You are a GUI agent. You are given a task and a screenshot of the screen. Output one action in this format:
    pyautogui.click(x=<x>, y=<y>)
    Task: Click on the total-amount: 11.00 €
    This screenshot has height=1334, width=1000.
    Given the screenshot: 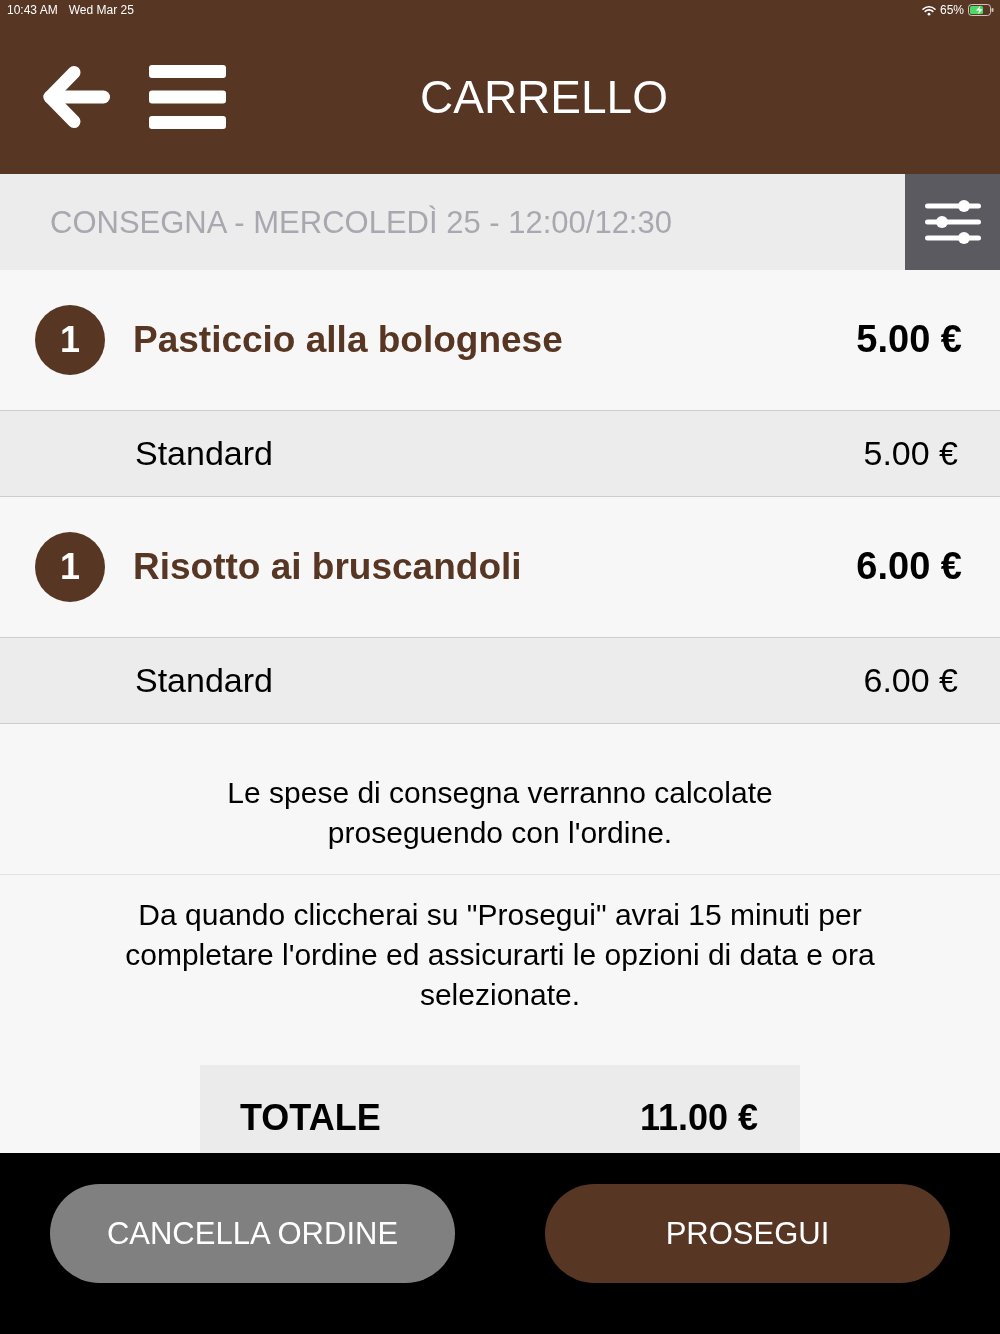 What is the action you would take?
    pyautogui.click(x=698, y=1118)
    